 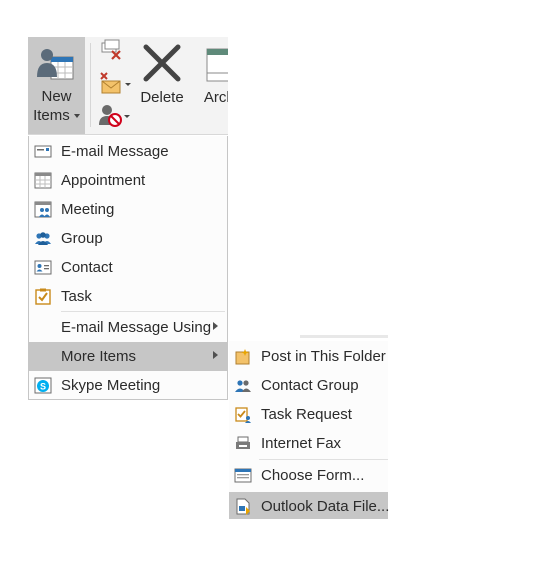 What do you see at coordinates (111, 49) in the screenshot?
I see `ignore-icon` at bounding box center [111, 49].